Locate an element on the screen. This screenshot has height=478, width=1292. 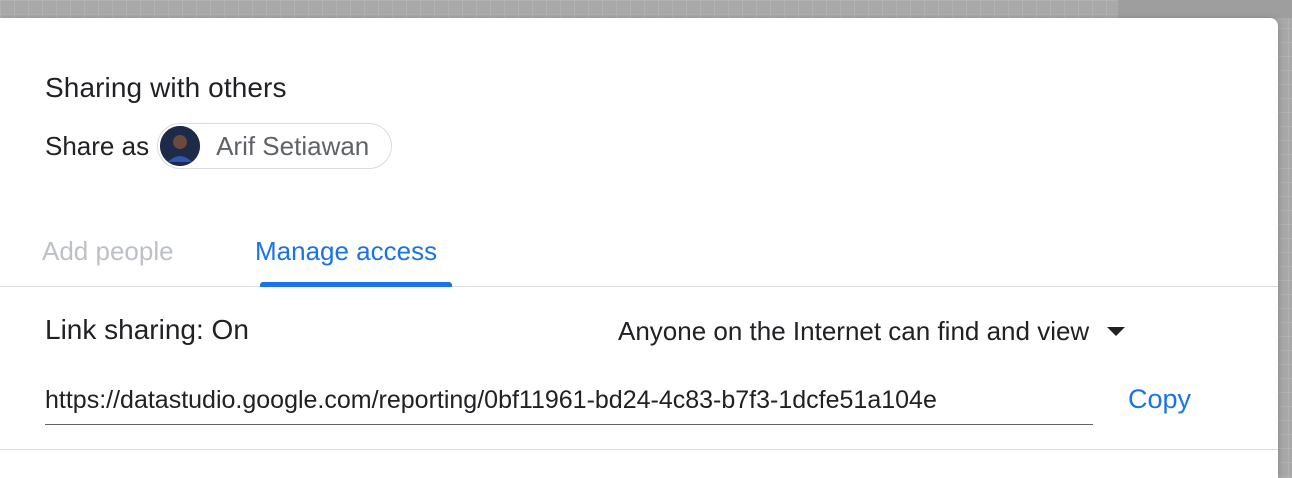
avatar is located at coordinates (180, 146).